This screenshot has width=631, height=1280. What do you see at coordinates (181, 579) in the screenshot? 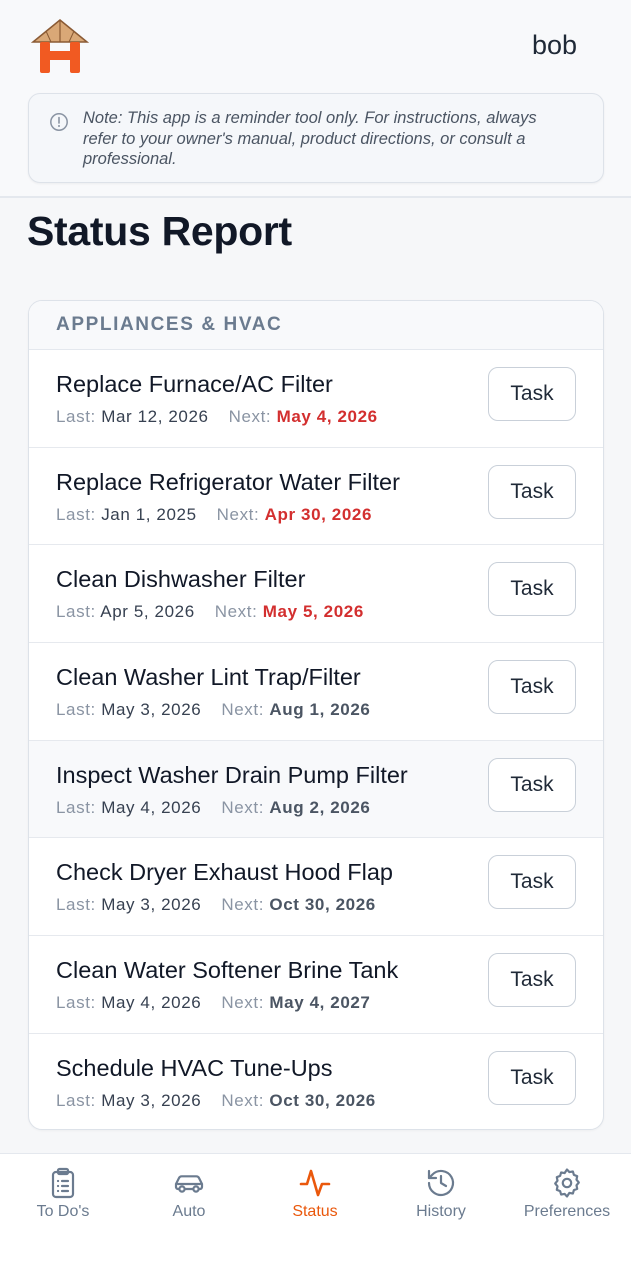
I see `task-title: Clean Dishwasher Filter` at bounding box center [181, 579].